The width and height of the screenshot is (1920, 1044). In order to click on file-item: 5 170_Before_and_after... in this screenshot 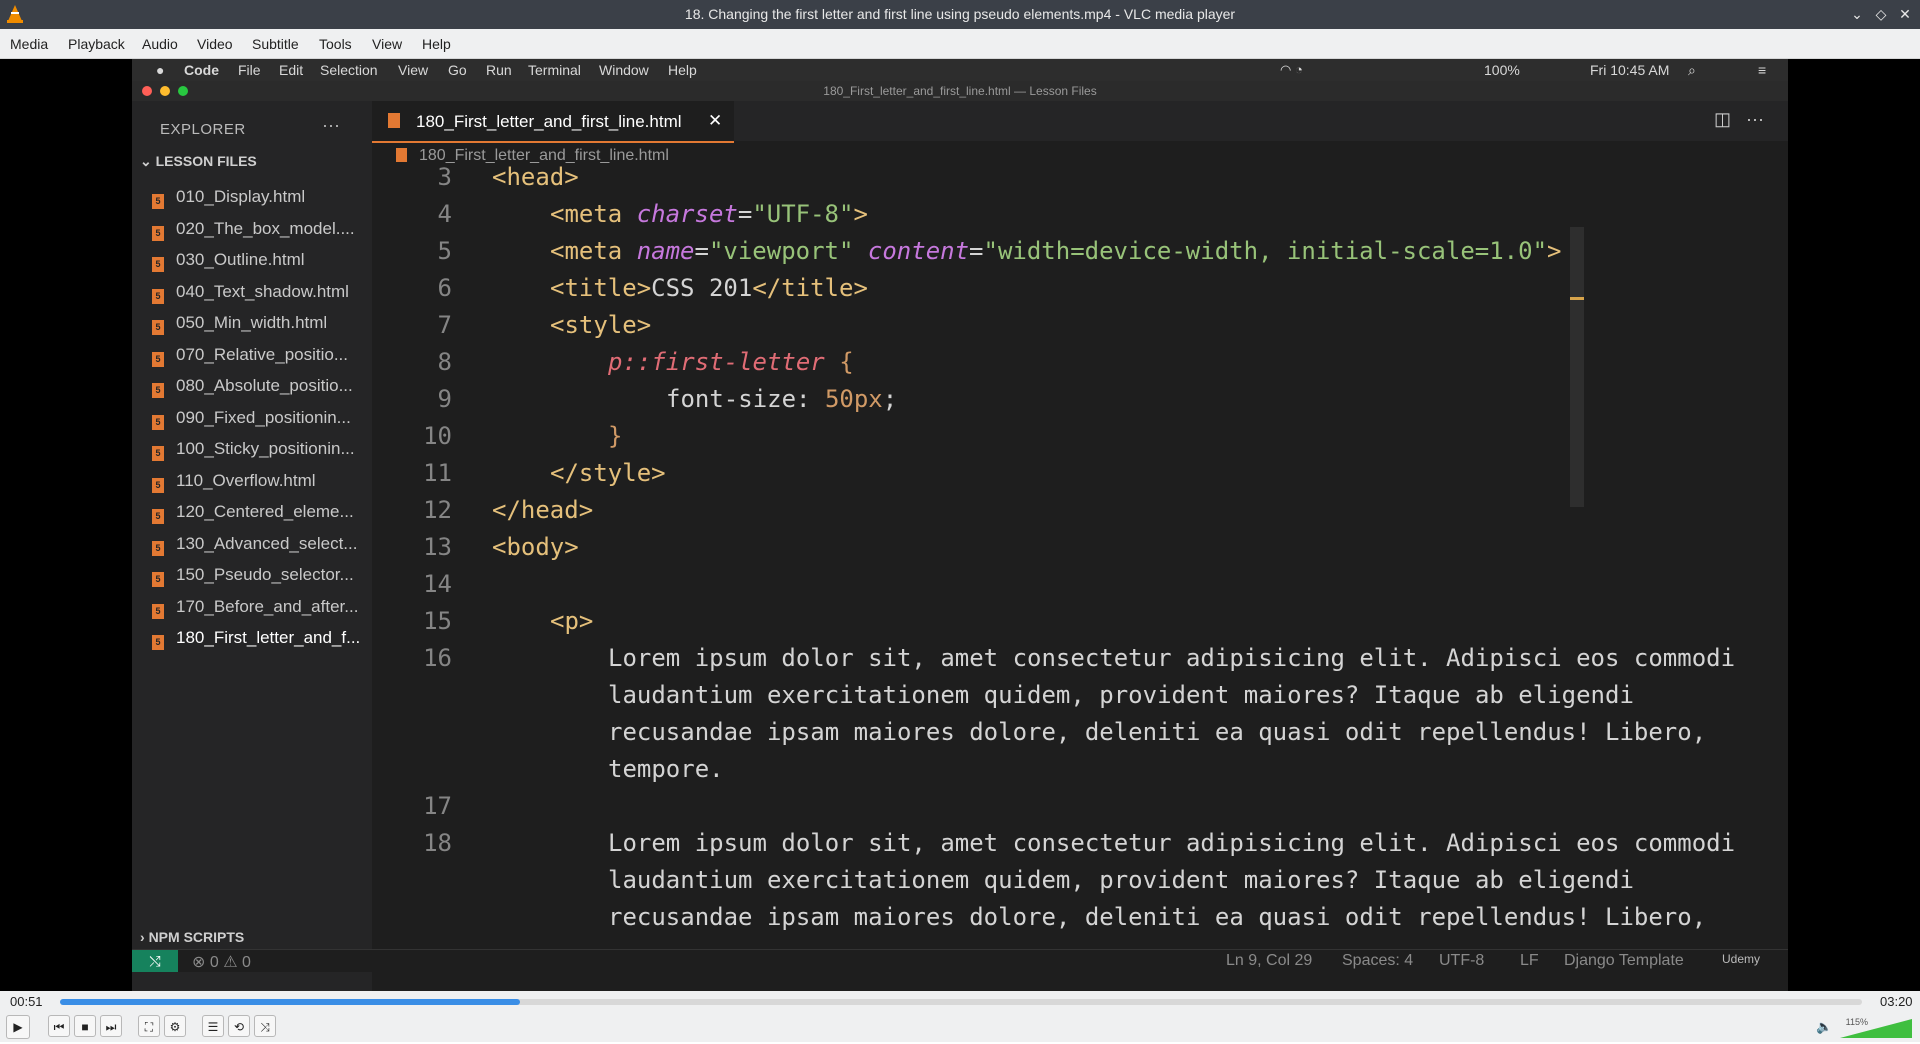, I will do `click(257, 608)`.